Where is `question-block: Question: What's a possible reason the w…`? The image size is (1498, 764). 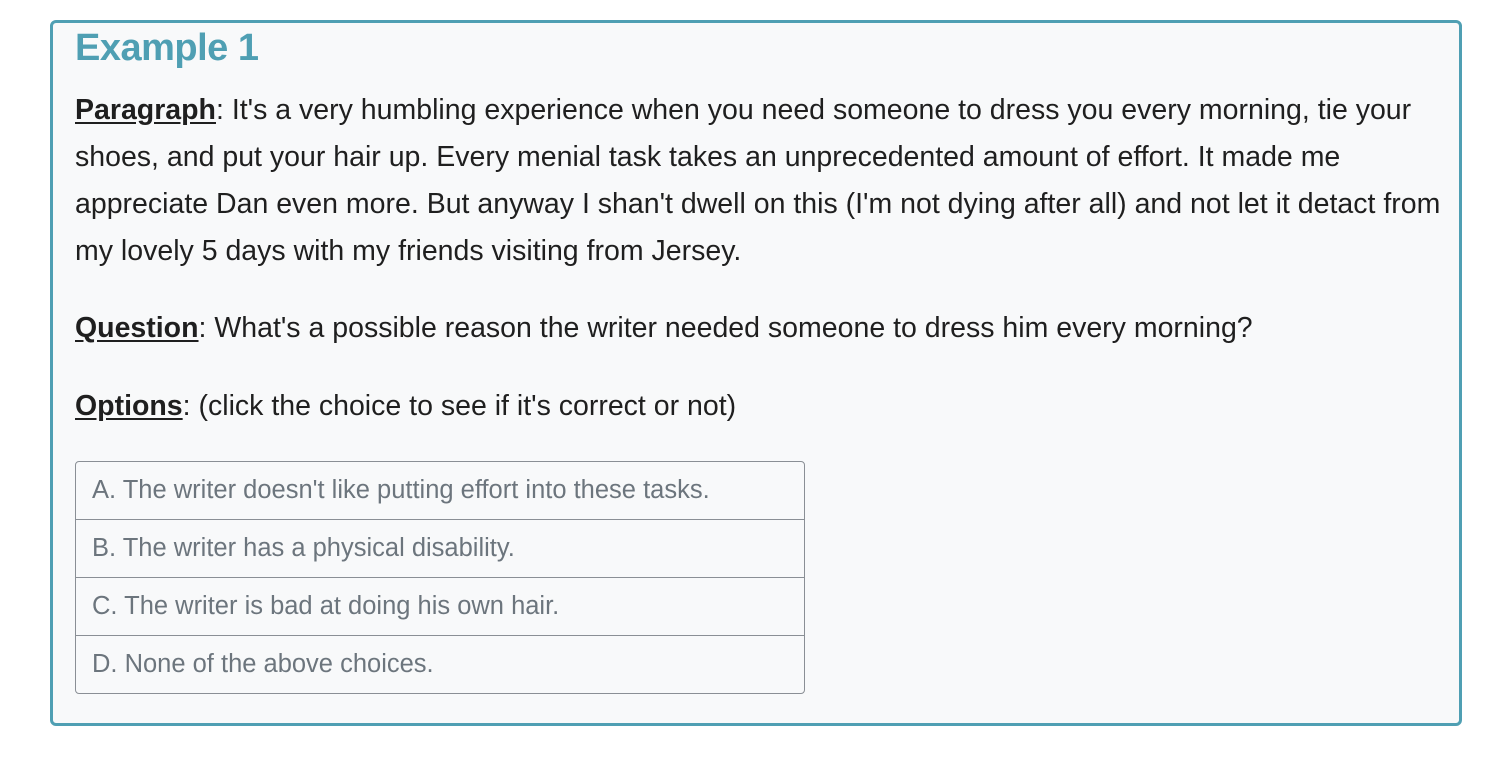 question-block: Question: What's a possible reason the w… is located at coordinates (760, 328).